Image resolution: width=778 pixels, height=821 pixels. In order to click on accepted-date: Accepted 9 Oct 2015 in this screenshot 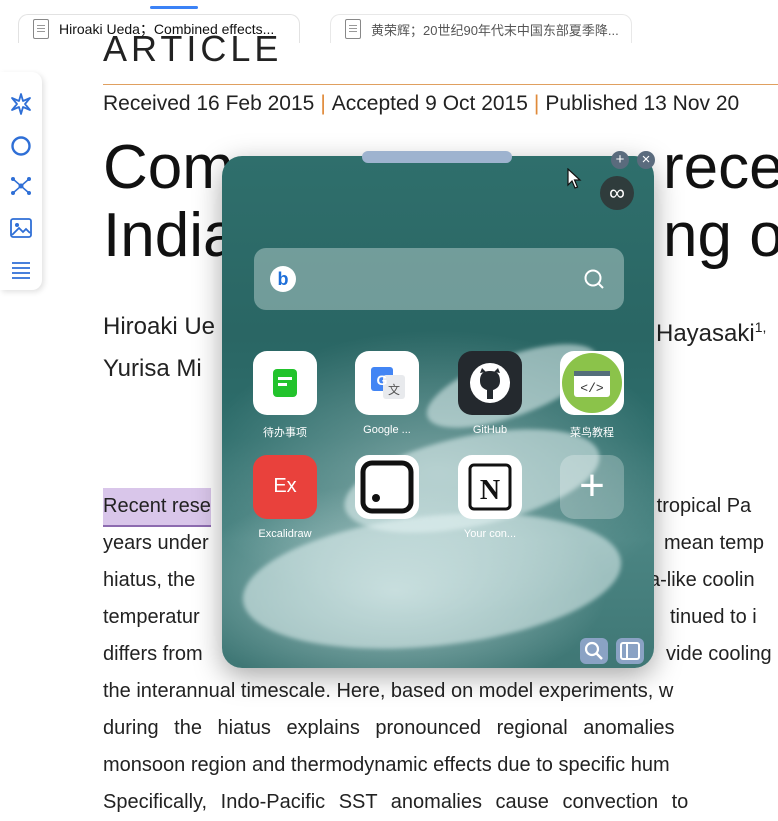, I will do `click(429, 103)`.